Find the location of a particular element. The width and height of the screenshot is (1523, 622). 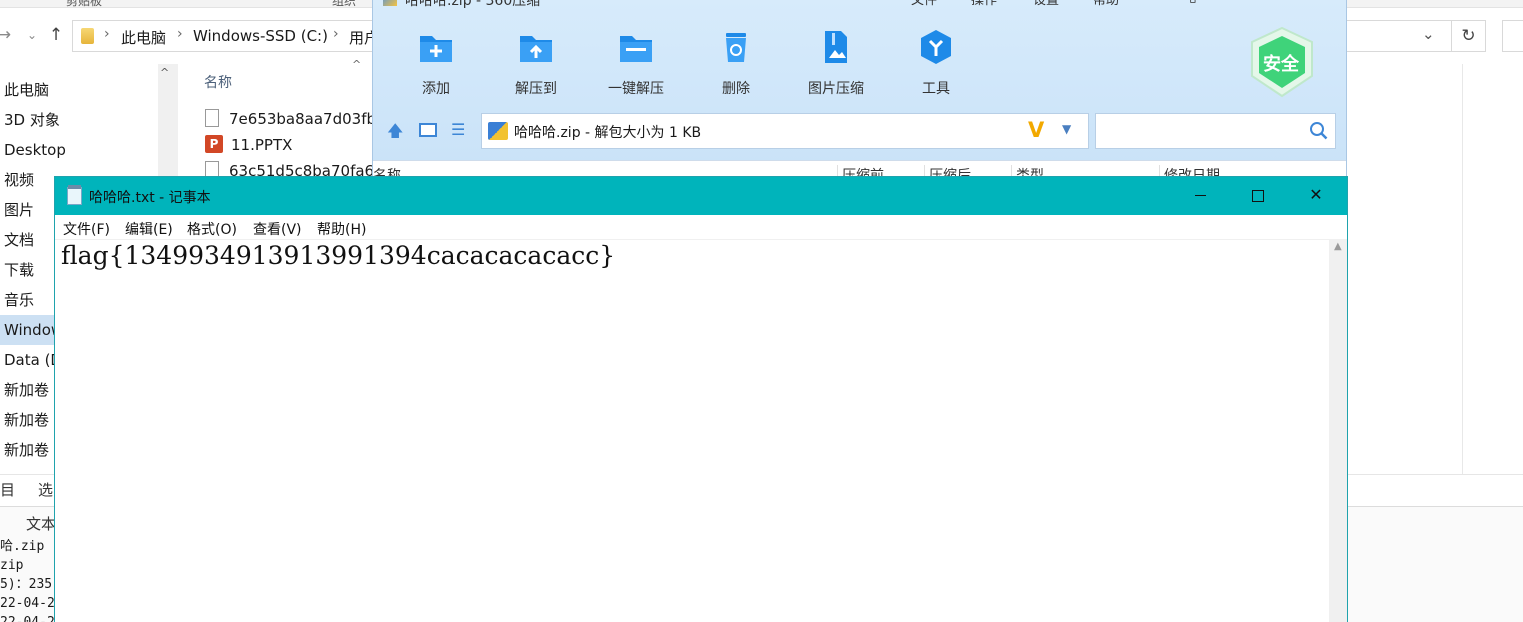

one-click-extract-icon is located at coordinates (636, 49).